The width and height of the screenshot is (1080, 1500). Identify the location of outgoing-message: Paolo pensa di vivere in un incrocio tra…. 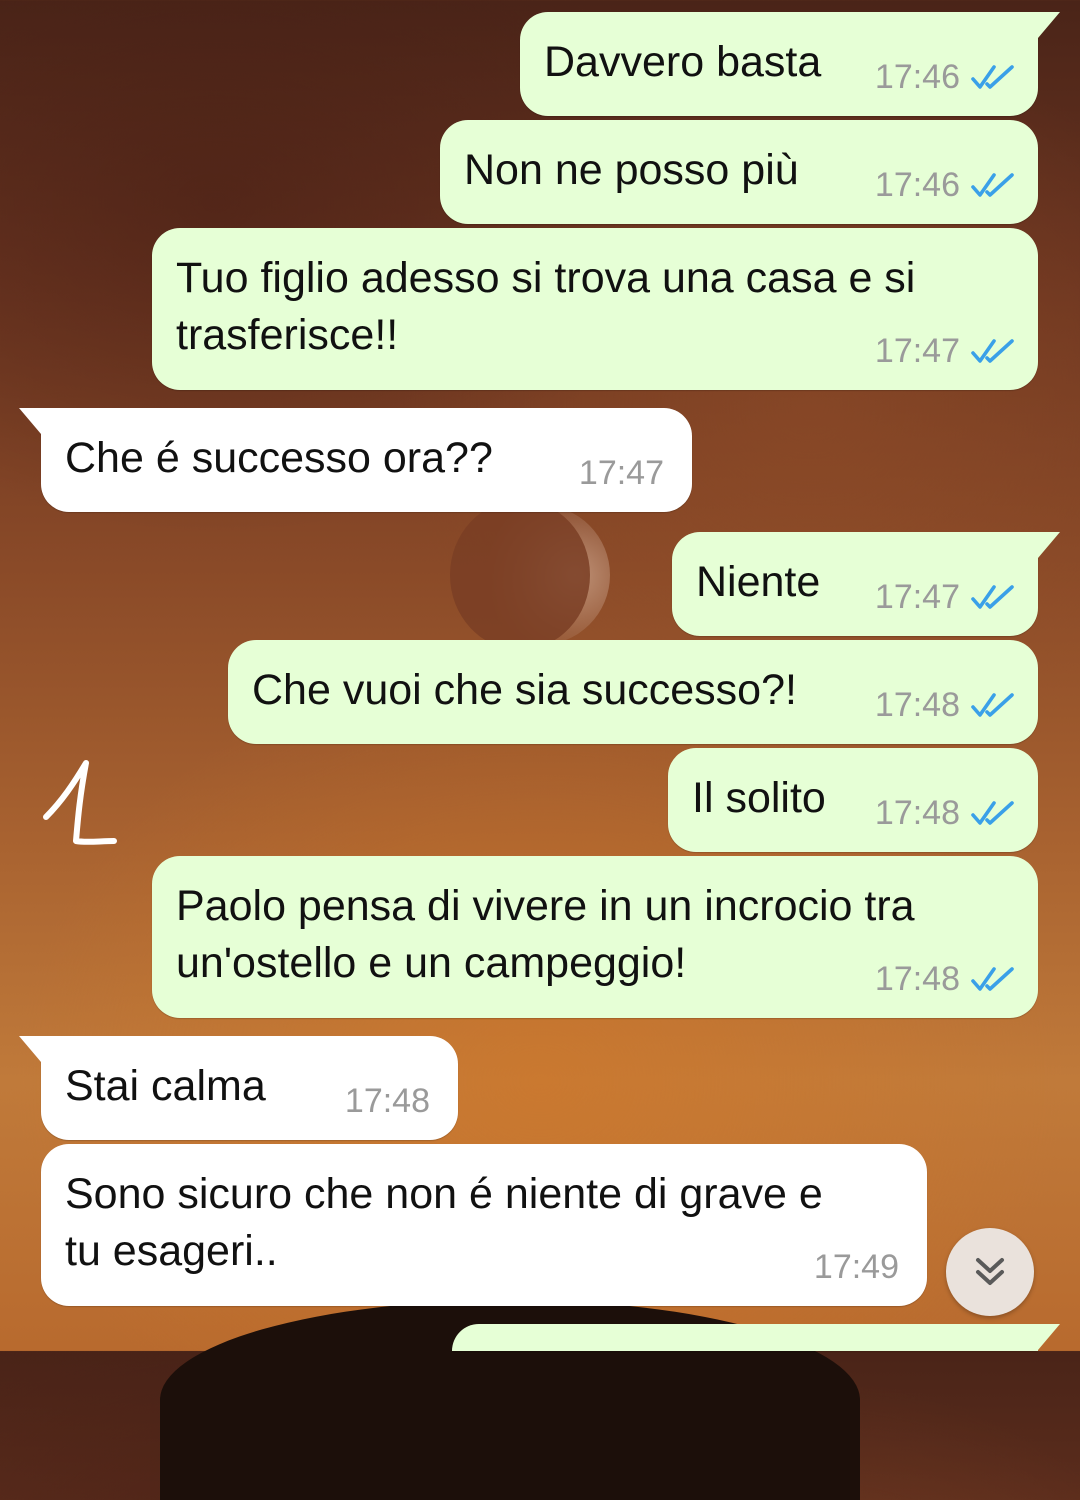
(595, 937).